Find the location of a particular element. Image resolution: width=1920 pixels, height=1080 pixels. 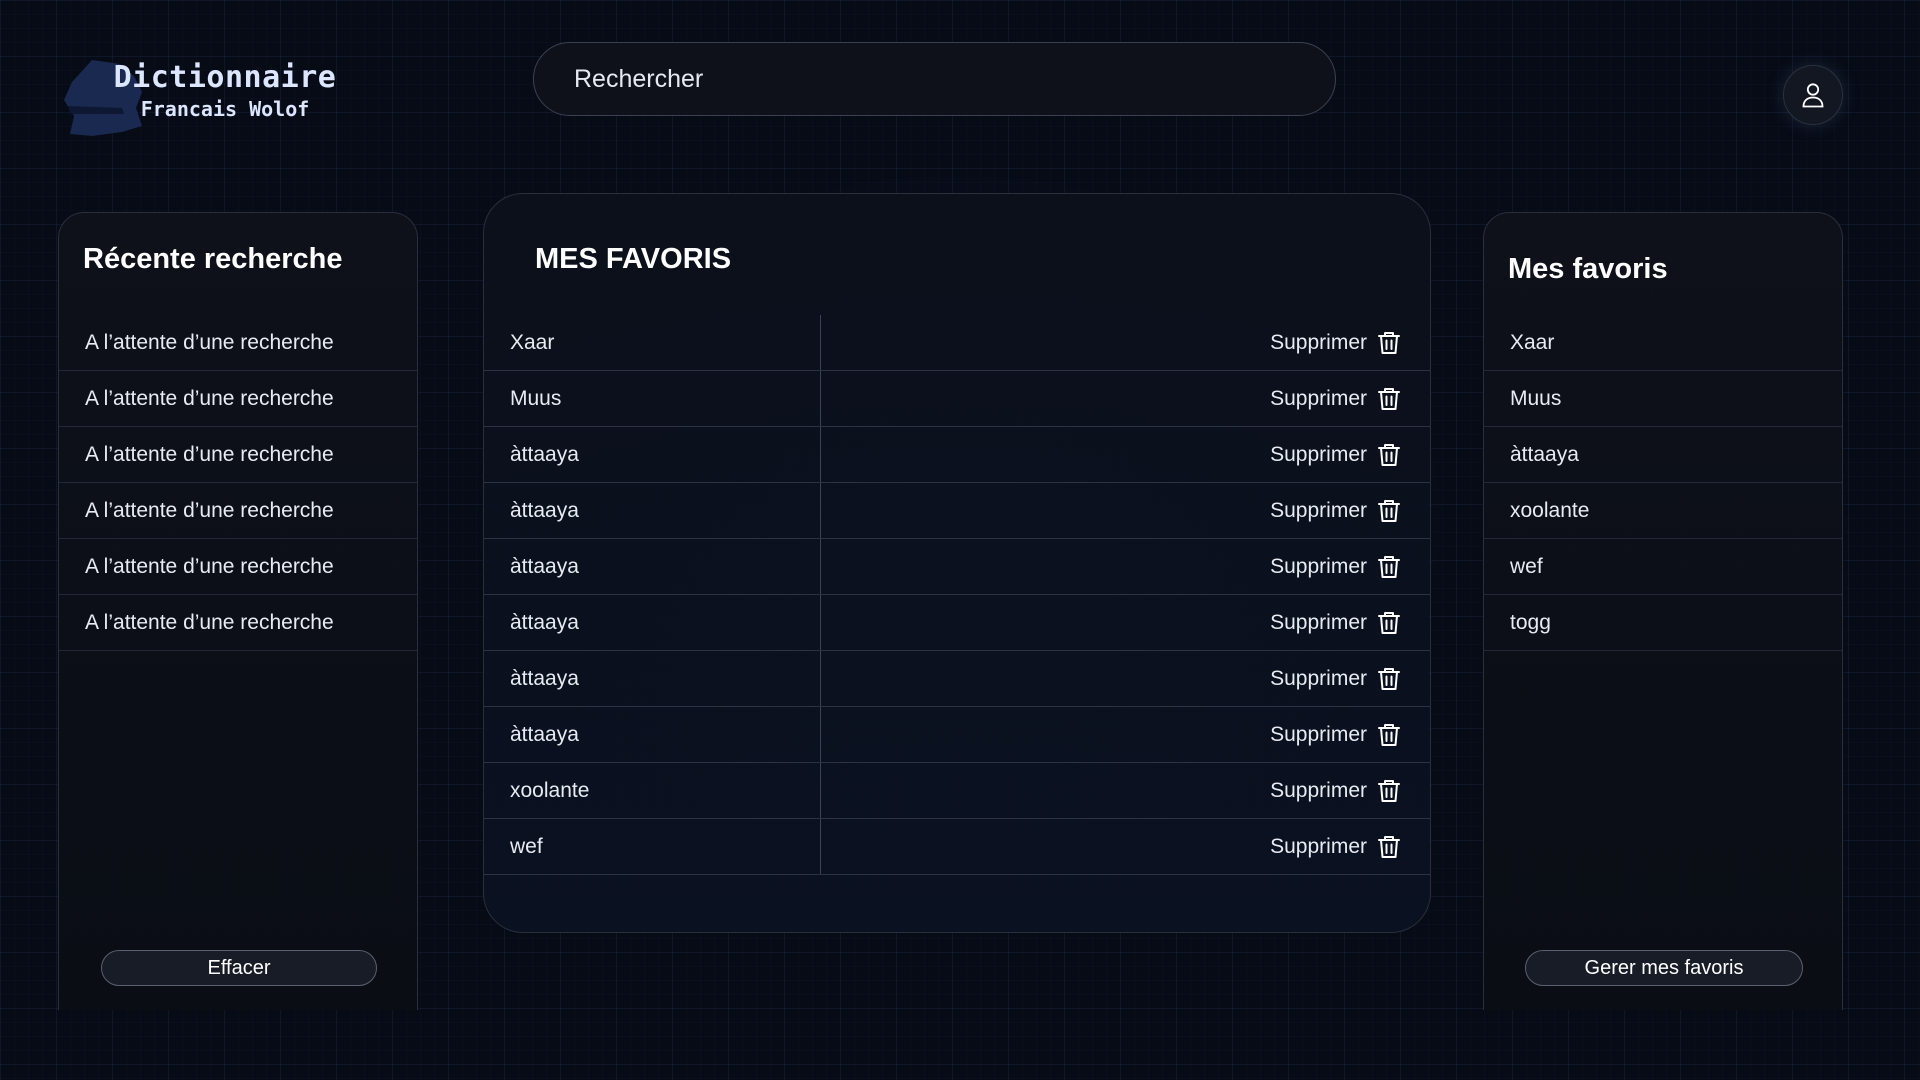

user-icon is located at coordinates (1813, 95).